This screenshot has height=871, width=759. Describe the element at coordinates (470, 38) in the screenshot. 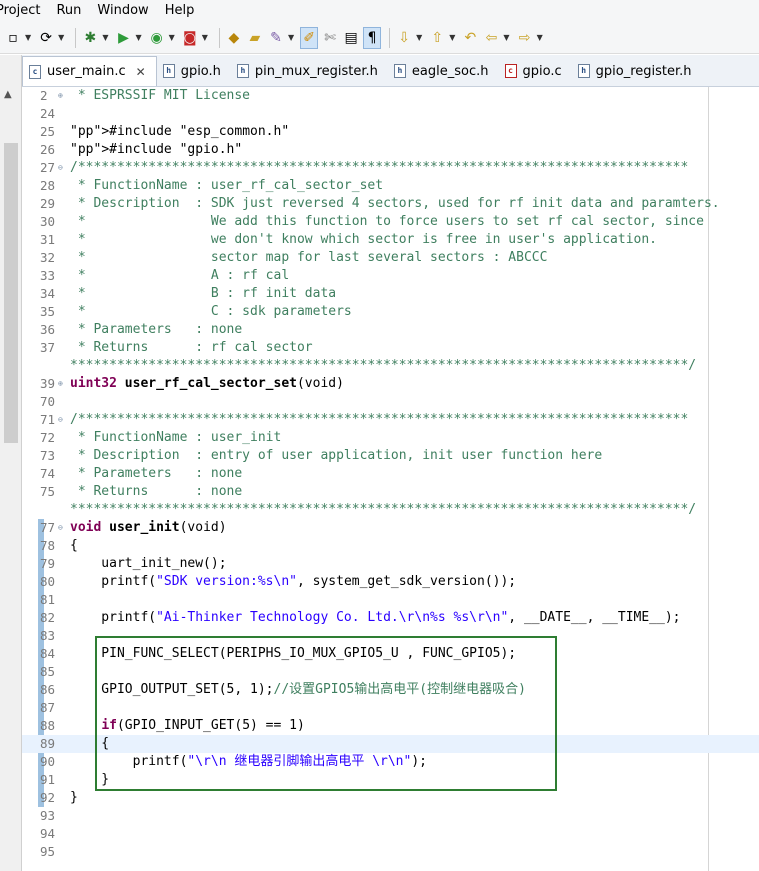

I see `last-edit-icon: ↶` at that location.